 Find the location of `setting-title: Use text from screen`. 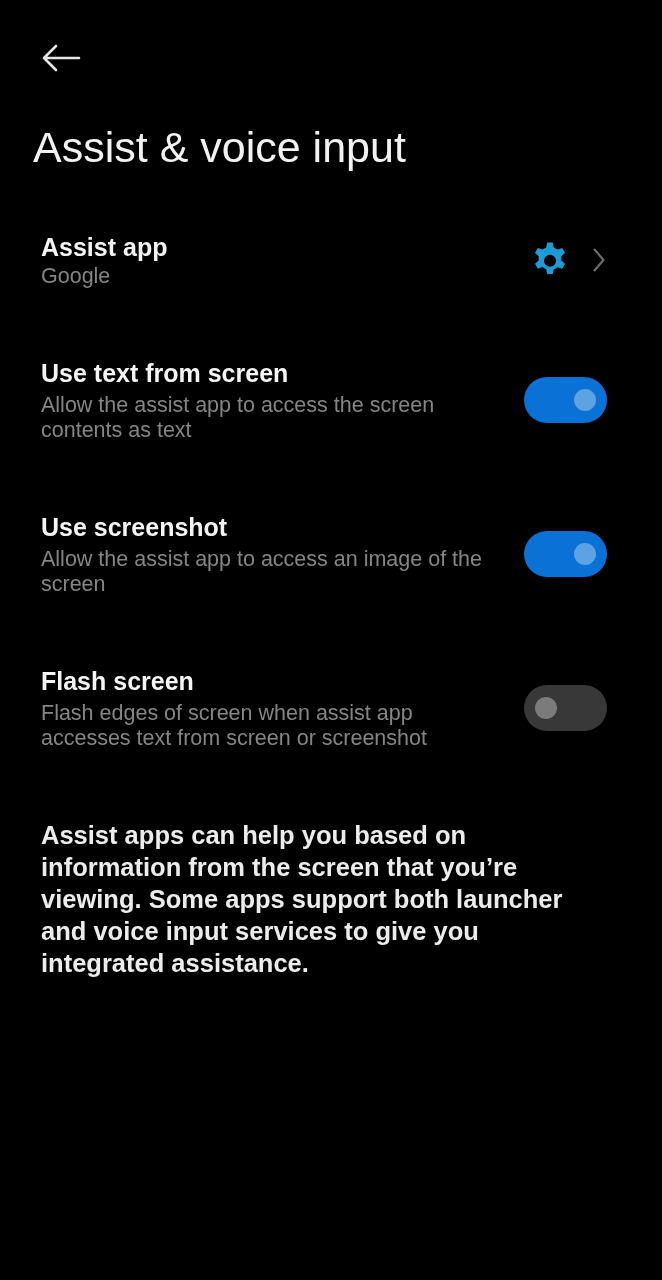

setting-title: Use text from screen is located at coordinates (165, 373).